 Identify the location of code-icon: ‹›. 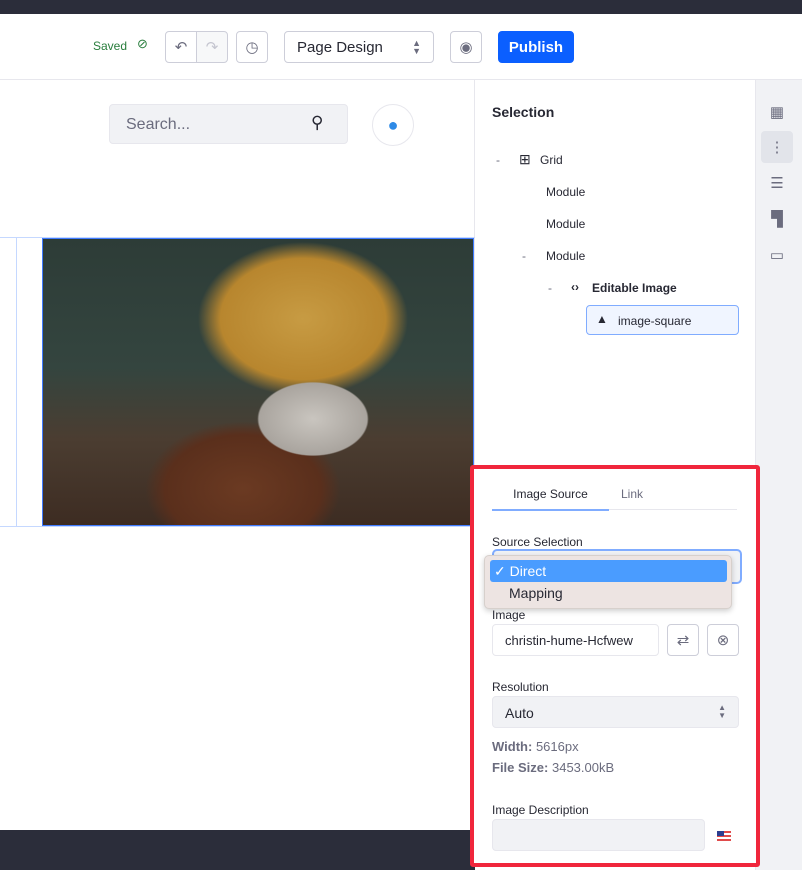
(575, 287).